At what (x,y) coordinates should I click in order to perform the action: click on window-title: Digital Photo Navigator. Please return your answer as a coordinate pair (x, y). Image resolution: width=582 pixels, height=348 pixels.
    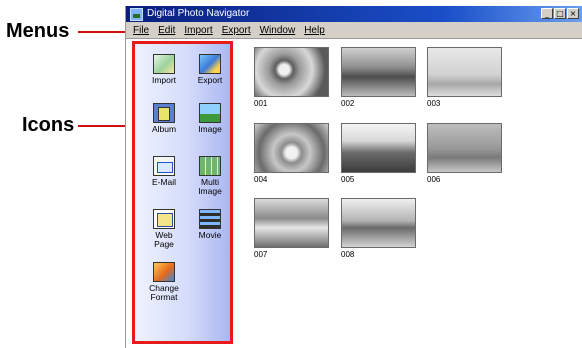
    Looking at the image, I should click on (198, 13).